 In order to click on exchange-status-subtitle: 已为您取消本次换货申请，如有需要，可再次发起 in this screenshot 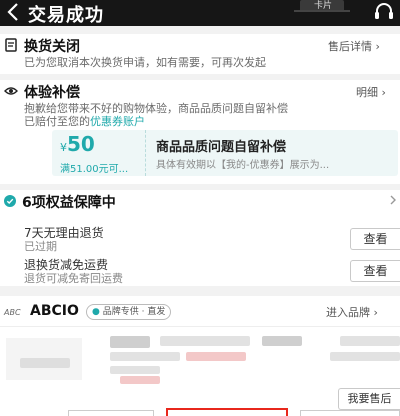, I will do `click(145, 62)`.